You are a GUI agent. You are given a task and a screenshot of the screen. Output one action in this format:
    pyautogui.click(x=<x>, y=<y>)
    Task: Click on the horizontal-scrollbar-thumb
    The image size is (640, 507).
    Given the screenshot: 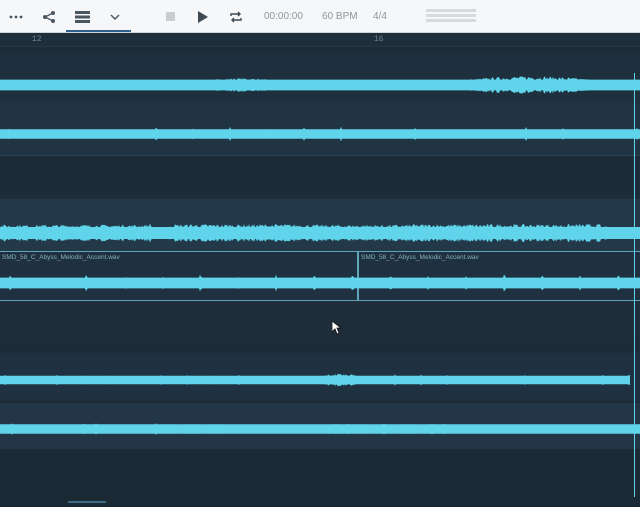 What is the action you would take?
    pyautogui.click(x=87, y=502)
    